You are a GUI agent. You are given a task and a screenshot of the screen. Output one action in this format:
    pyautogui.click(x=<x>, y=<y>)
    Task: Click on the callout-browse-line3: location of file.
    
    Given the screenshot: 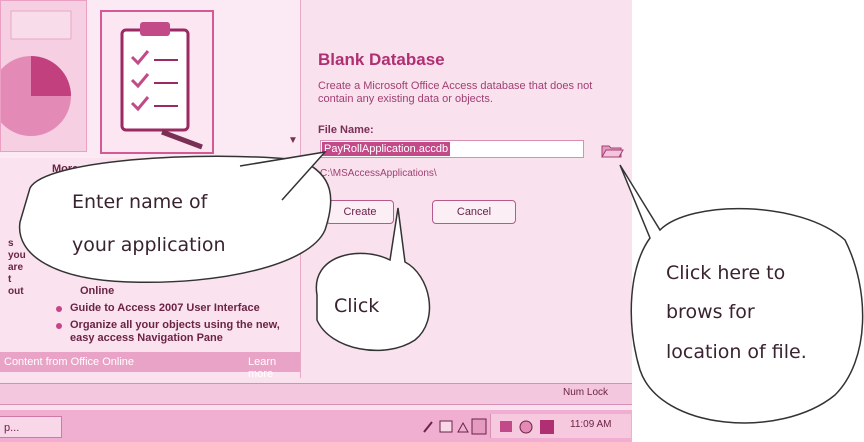 What is the action you would take?
    pyautogui.click(x=736, y=352)
    